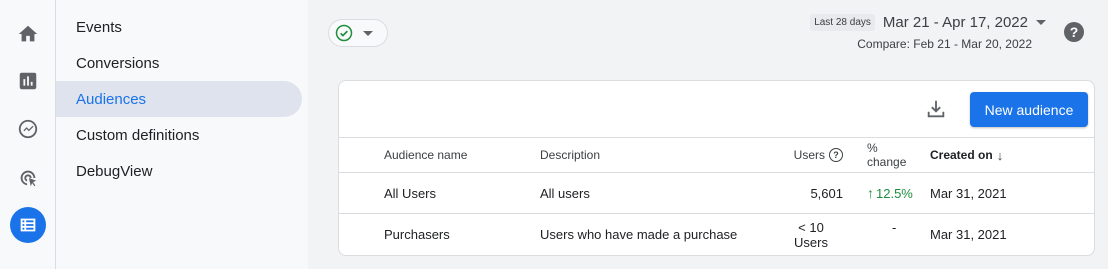 The width and height of the screenshot is (1108, 269). Describe the element at coordinates (28, 225) in the screenshot. I see `configure-icon` at that location.